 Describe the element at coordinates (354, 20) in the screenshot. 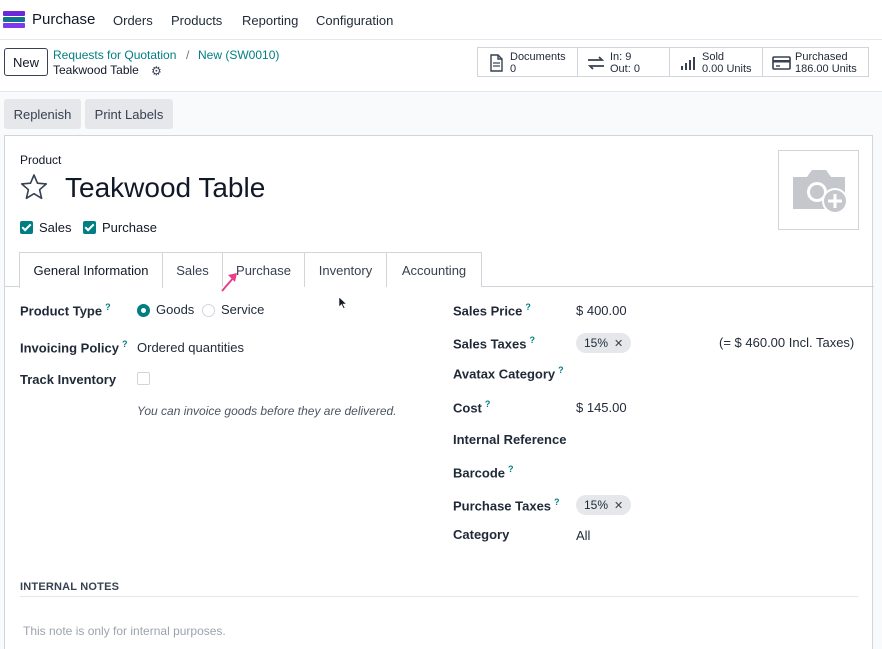

I see `menu-configuration: Configuration` at that location.